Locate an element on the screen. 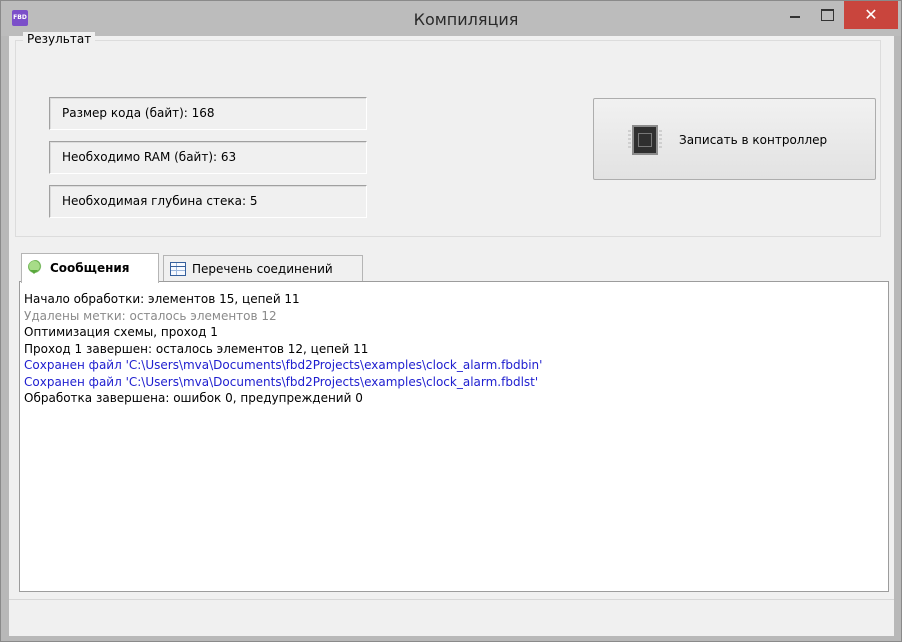  message-line: Удалены метки: осталось элементов 12 is located at coordinates (150, 315).